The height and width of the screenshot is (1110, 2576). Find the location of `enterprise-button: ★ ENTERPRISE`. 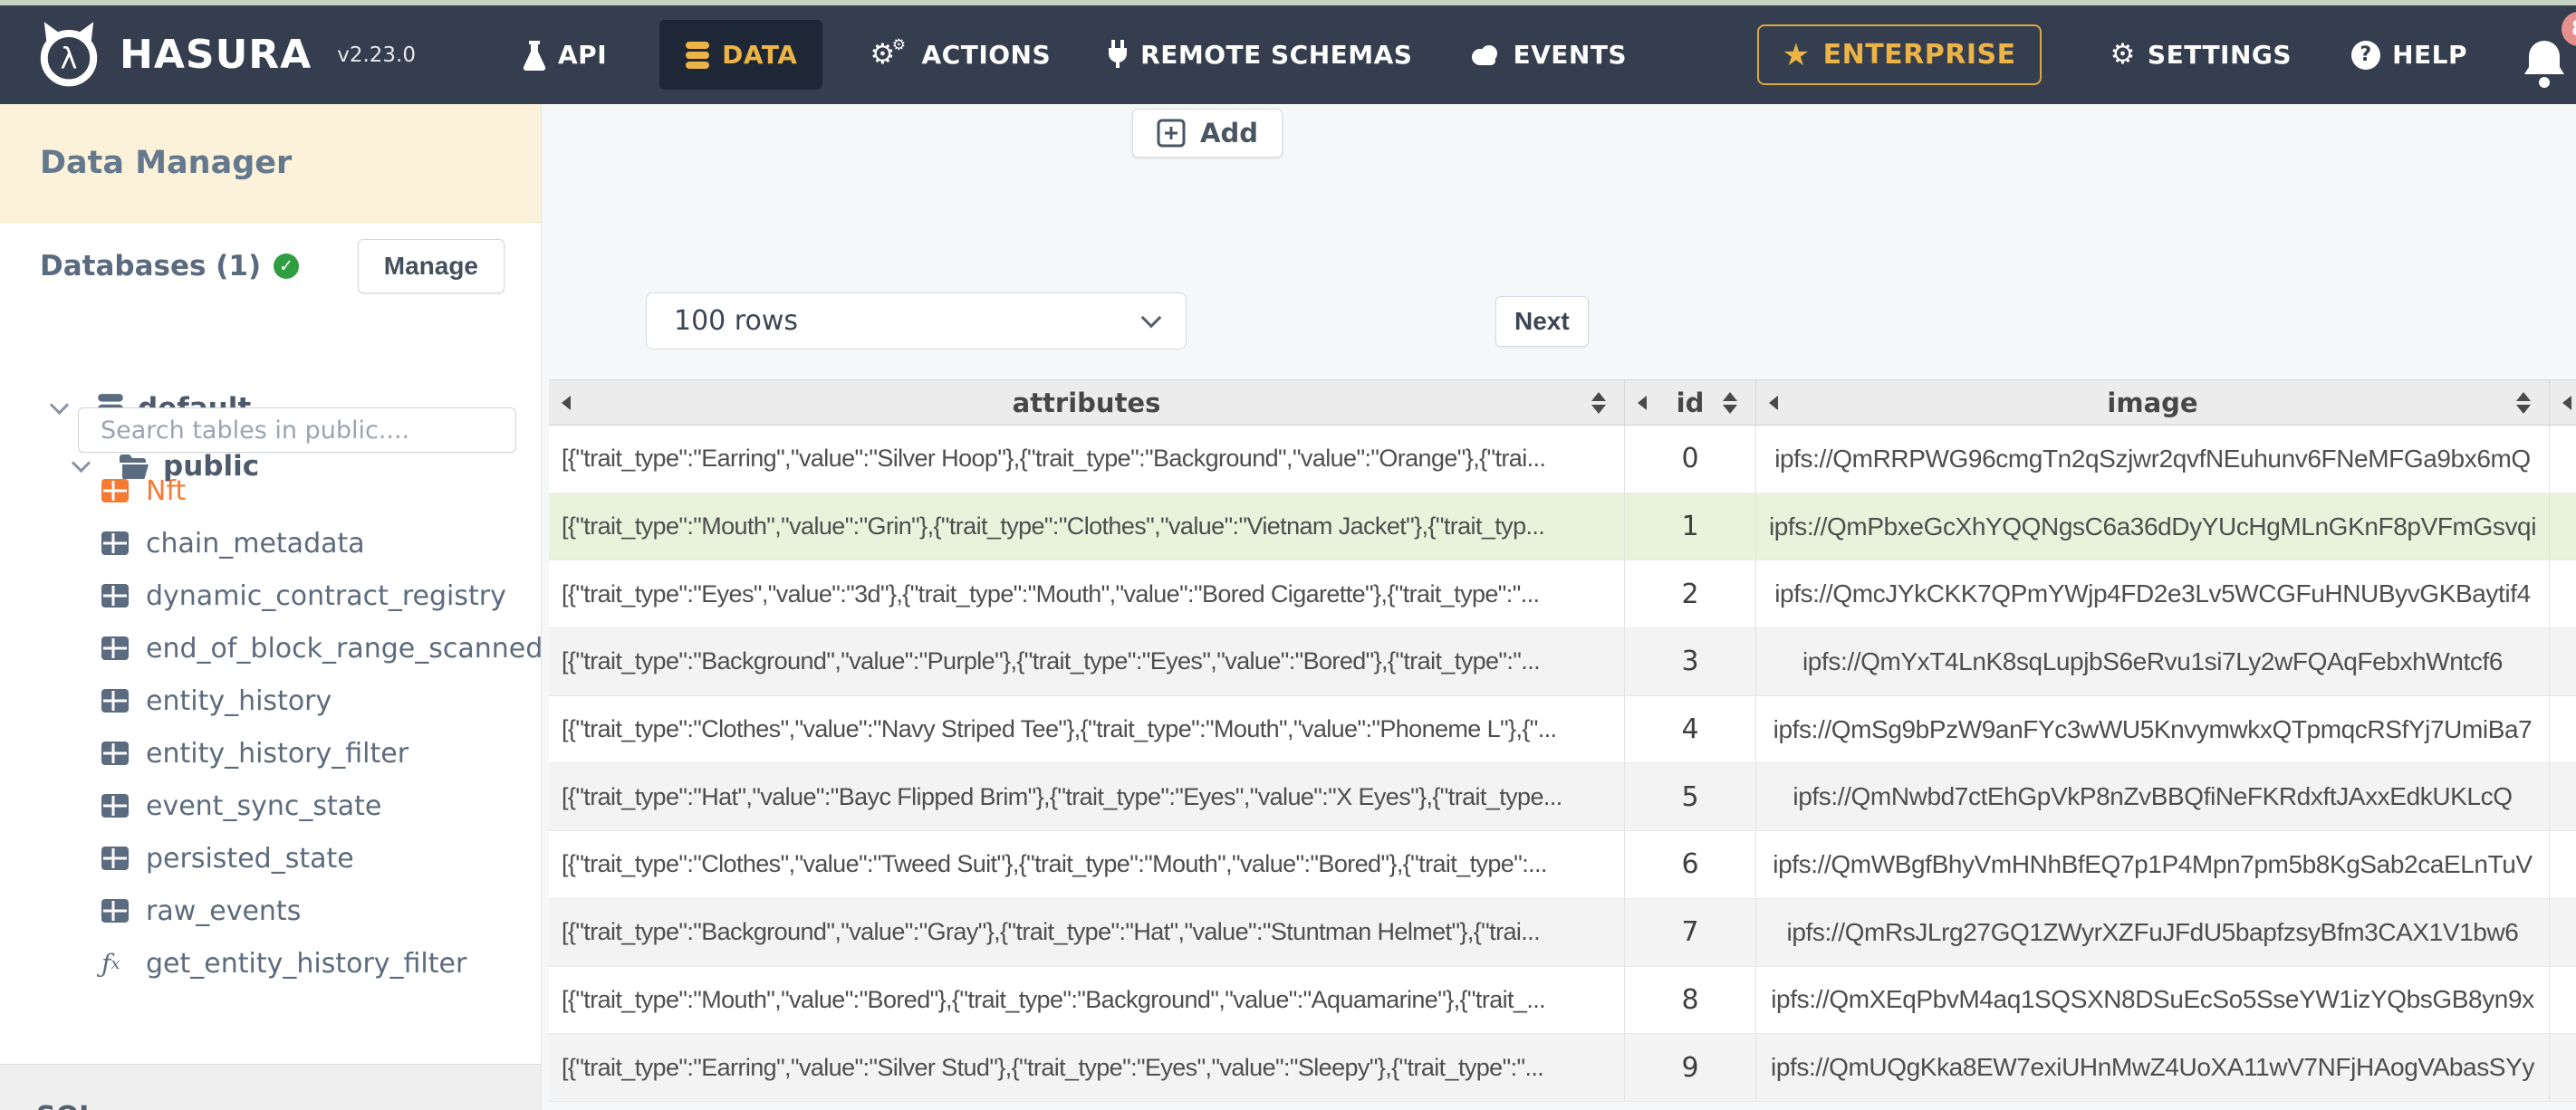

enterprise-button: ★ ENTERPRISE is located at coordinates (1899, 55).